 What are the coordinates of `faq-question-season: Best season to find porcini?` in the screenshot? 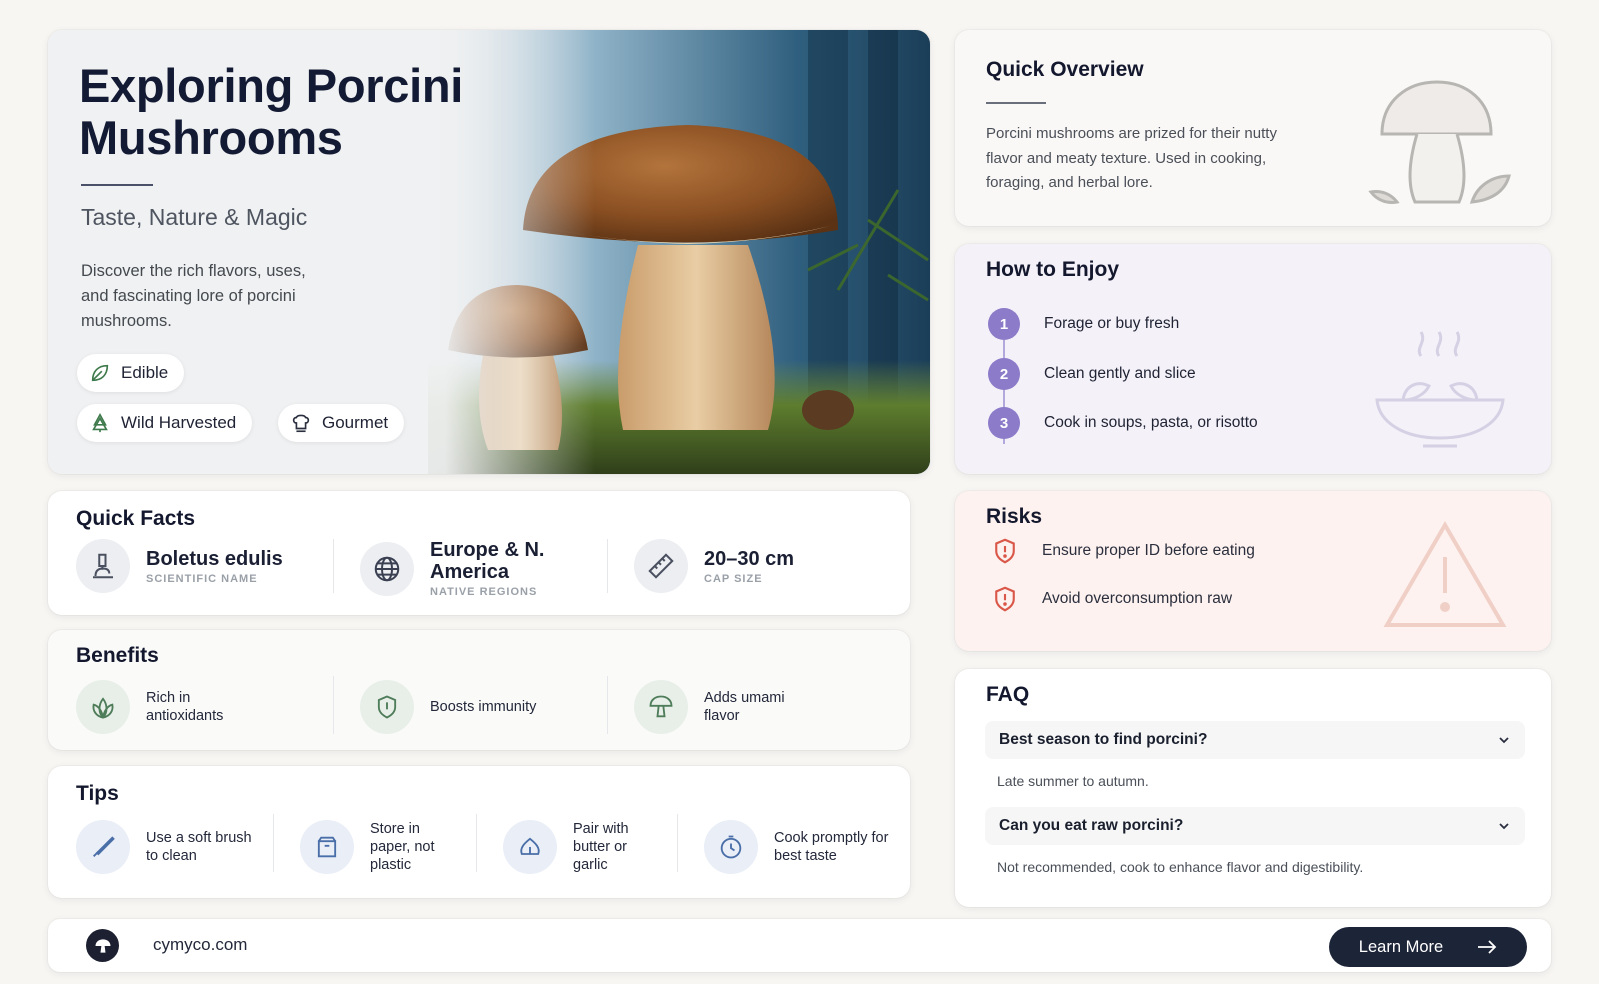 It's located at (1255, 740).